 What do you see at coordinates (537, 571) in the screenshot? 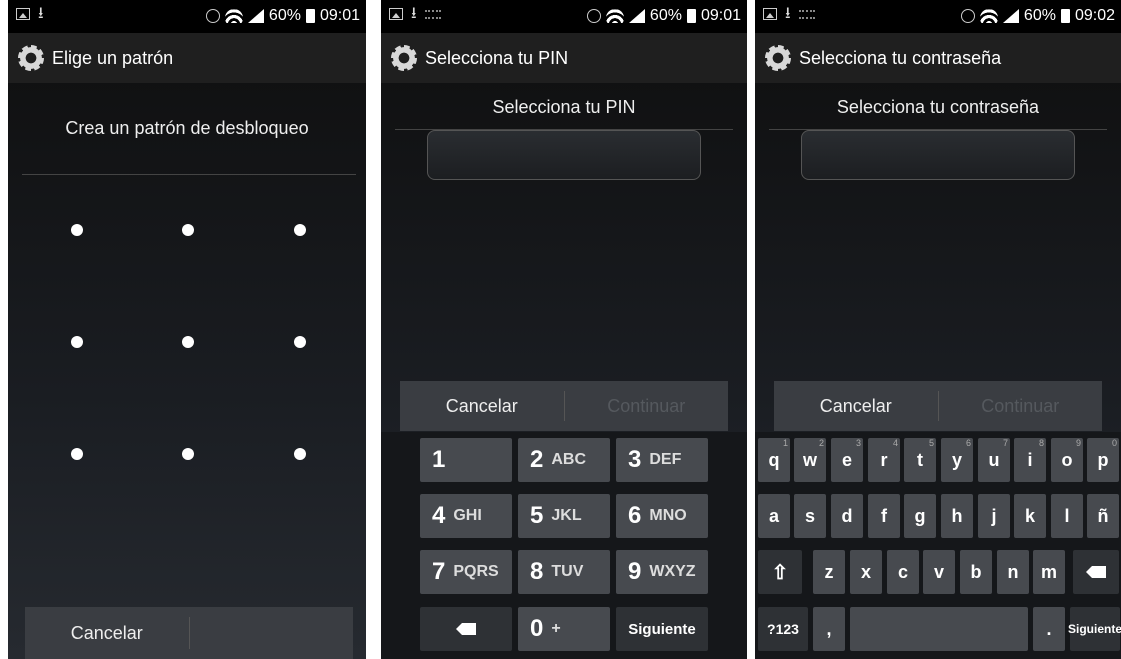
I see `key-digit: 8` at bounding box center [537, 571].